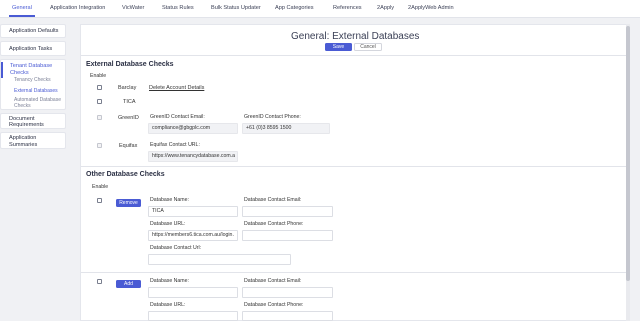  What do you see at coordinates (286, 128) in the screenshot?
I see `greenid-phone-field: +61 (0)3 8595 1500` at bounding box center [286, 128].